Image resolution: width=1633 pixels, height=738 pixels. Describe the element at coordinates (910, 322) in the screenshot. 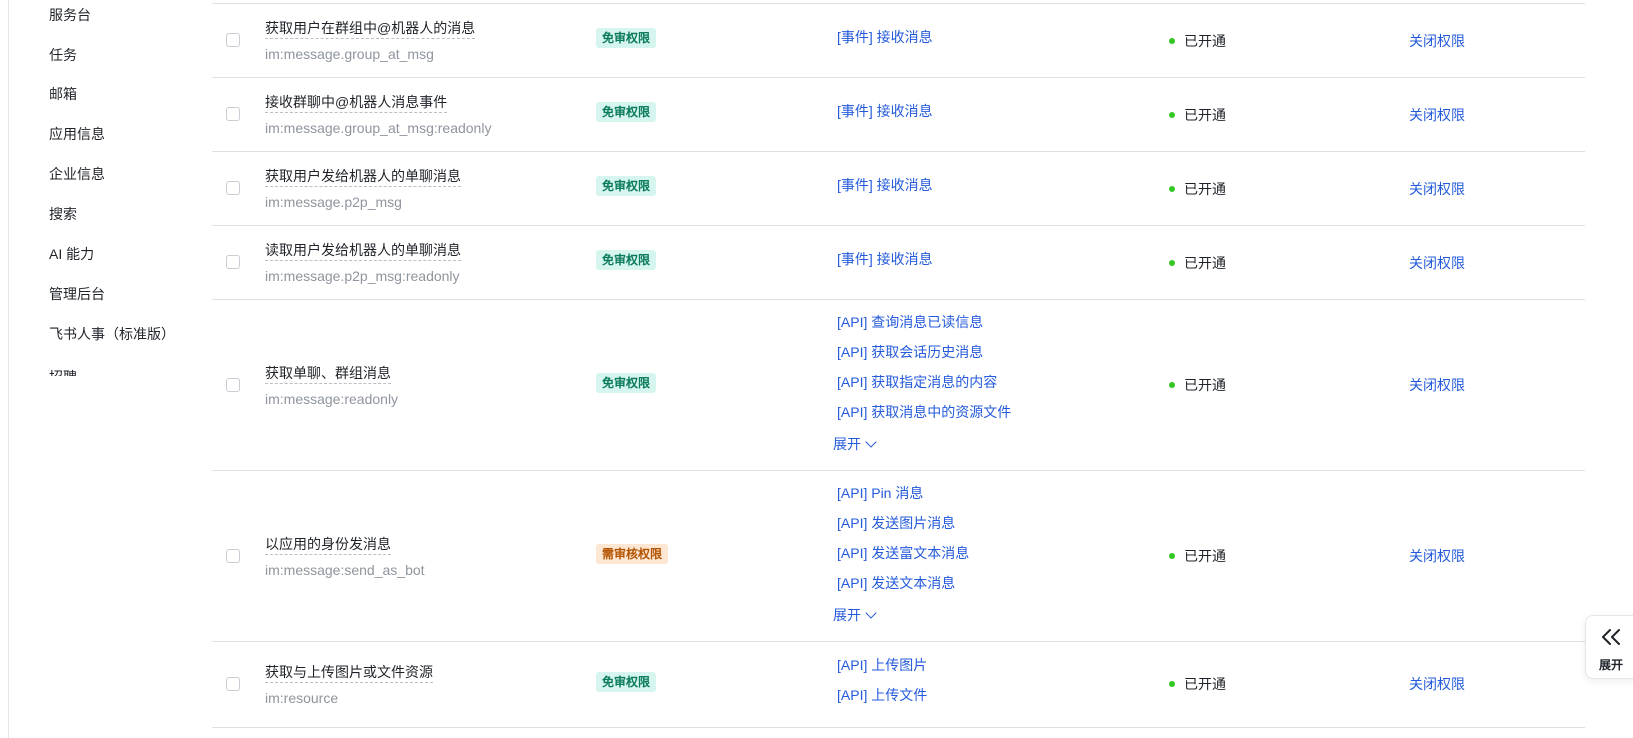

I see `api-link: [API] 查询消息已读信息` at that location.